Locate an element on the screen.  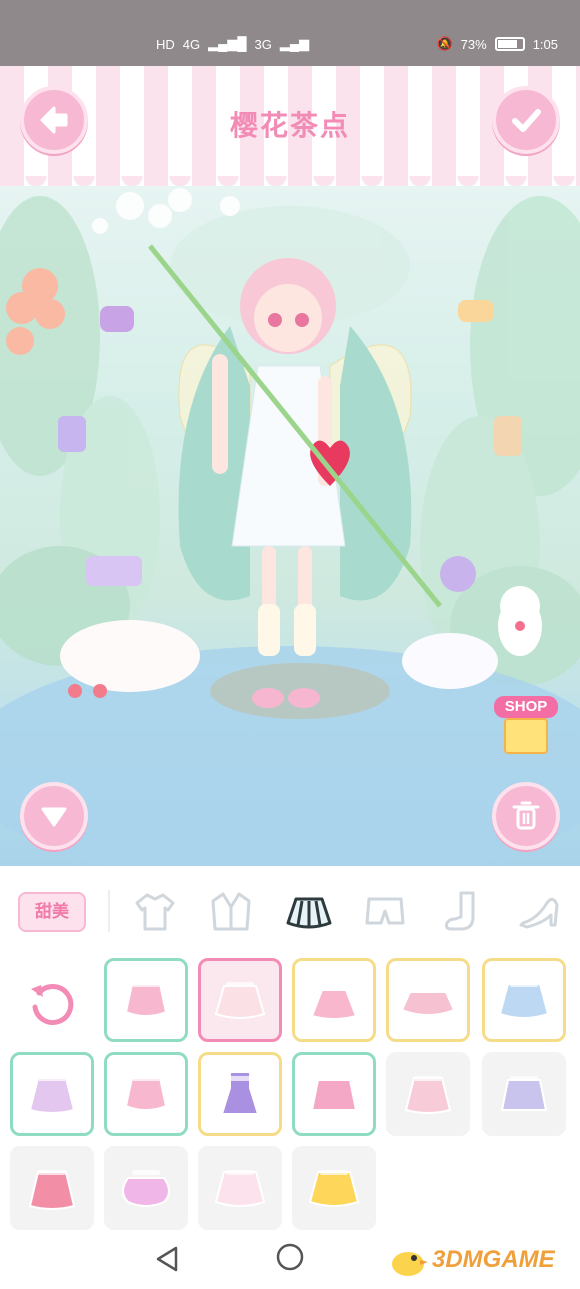
clock: 1:05 is located at coordinates (545, 44).